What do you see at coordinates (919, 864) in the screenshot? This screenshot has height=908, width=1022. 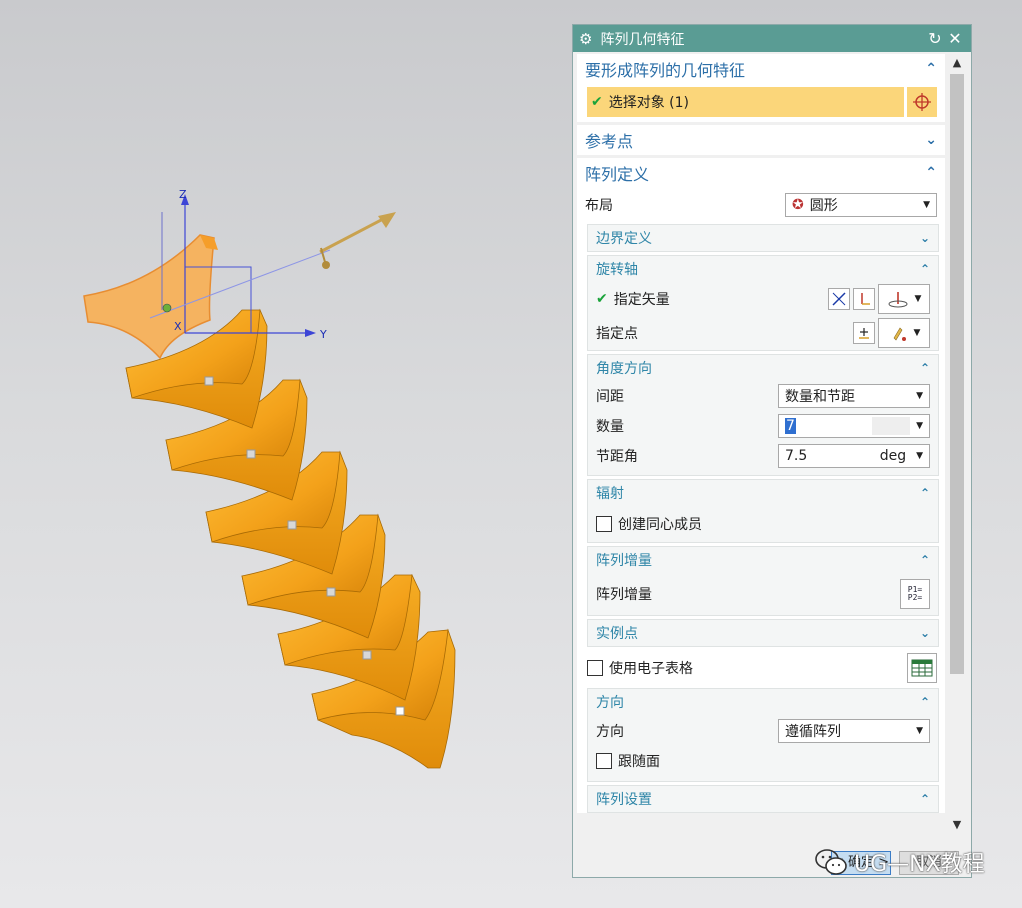 I see `watermark-text: UG—NX教程` at bounding box center [919, 864].